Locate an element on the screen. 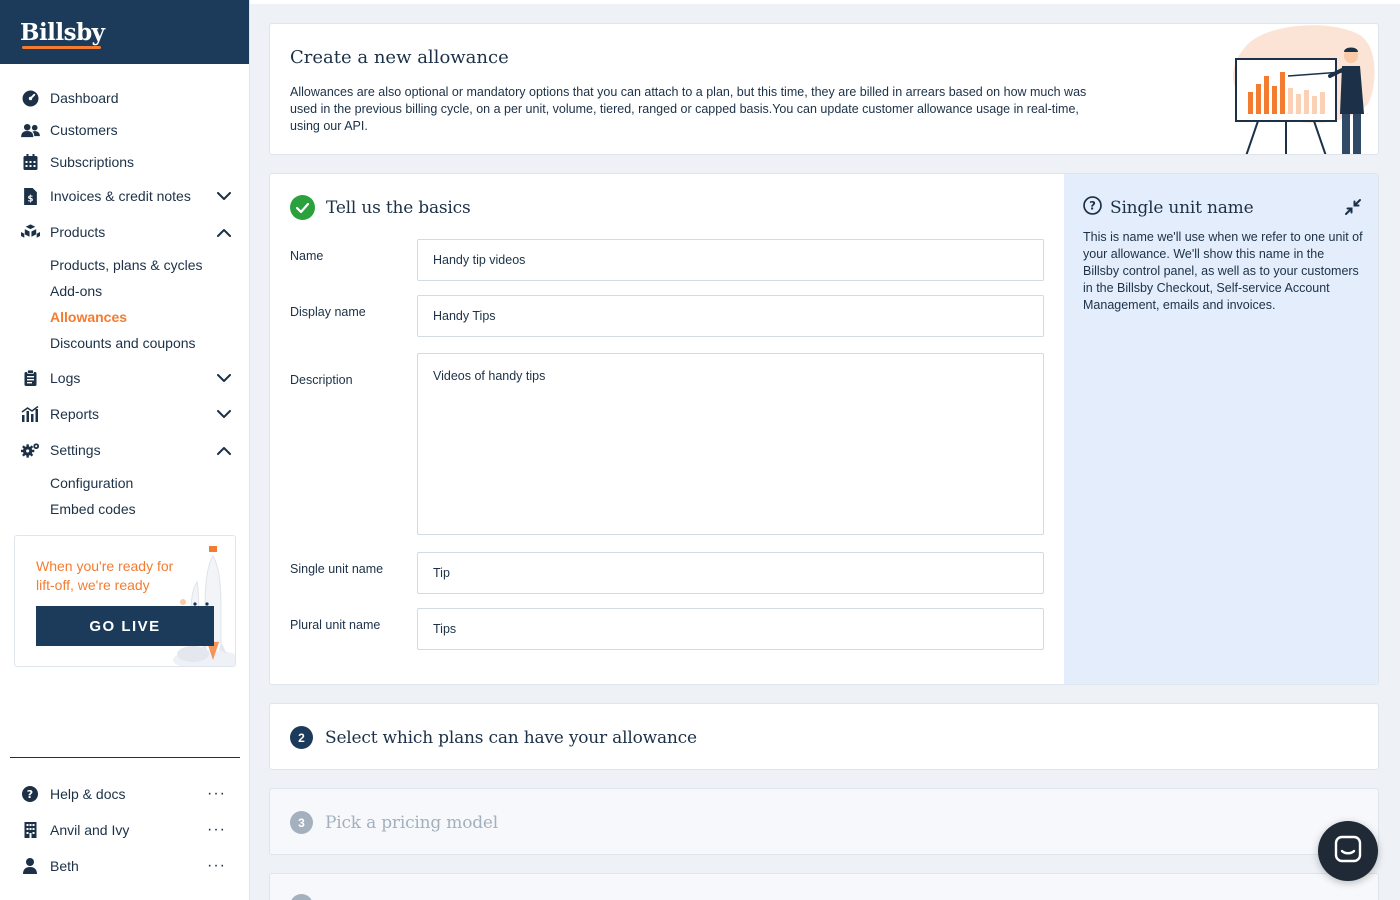 The image size is (1400, 900). description-textarea: Videos of handy tips is located at coordinates (730, 444).